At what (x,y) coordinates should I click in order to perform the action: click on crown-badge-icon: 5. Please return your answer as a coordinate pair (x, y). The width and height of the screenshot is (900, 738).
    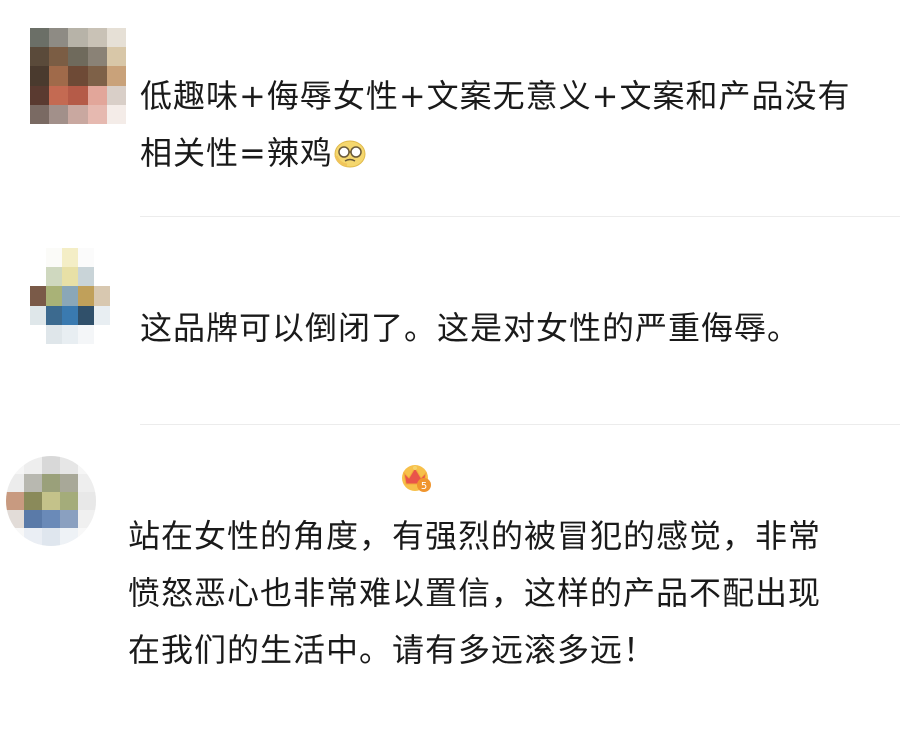
    Looking at the image, I should click on (416, 478).